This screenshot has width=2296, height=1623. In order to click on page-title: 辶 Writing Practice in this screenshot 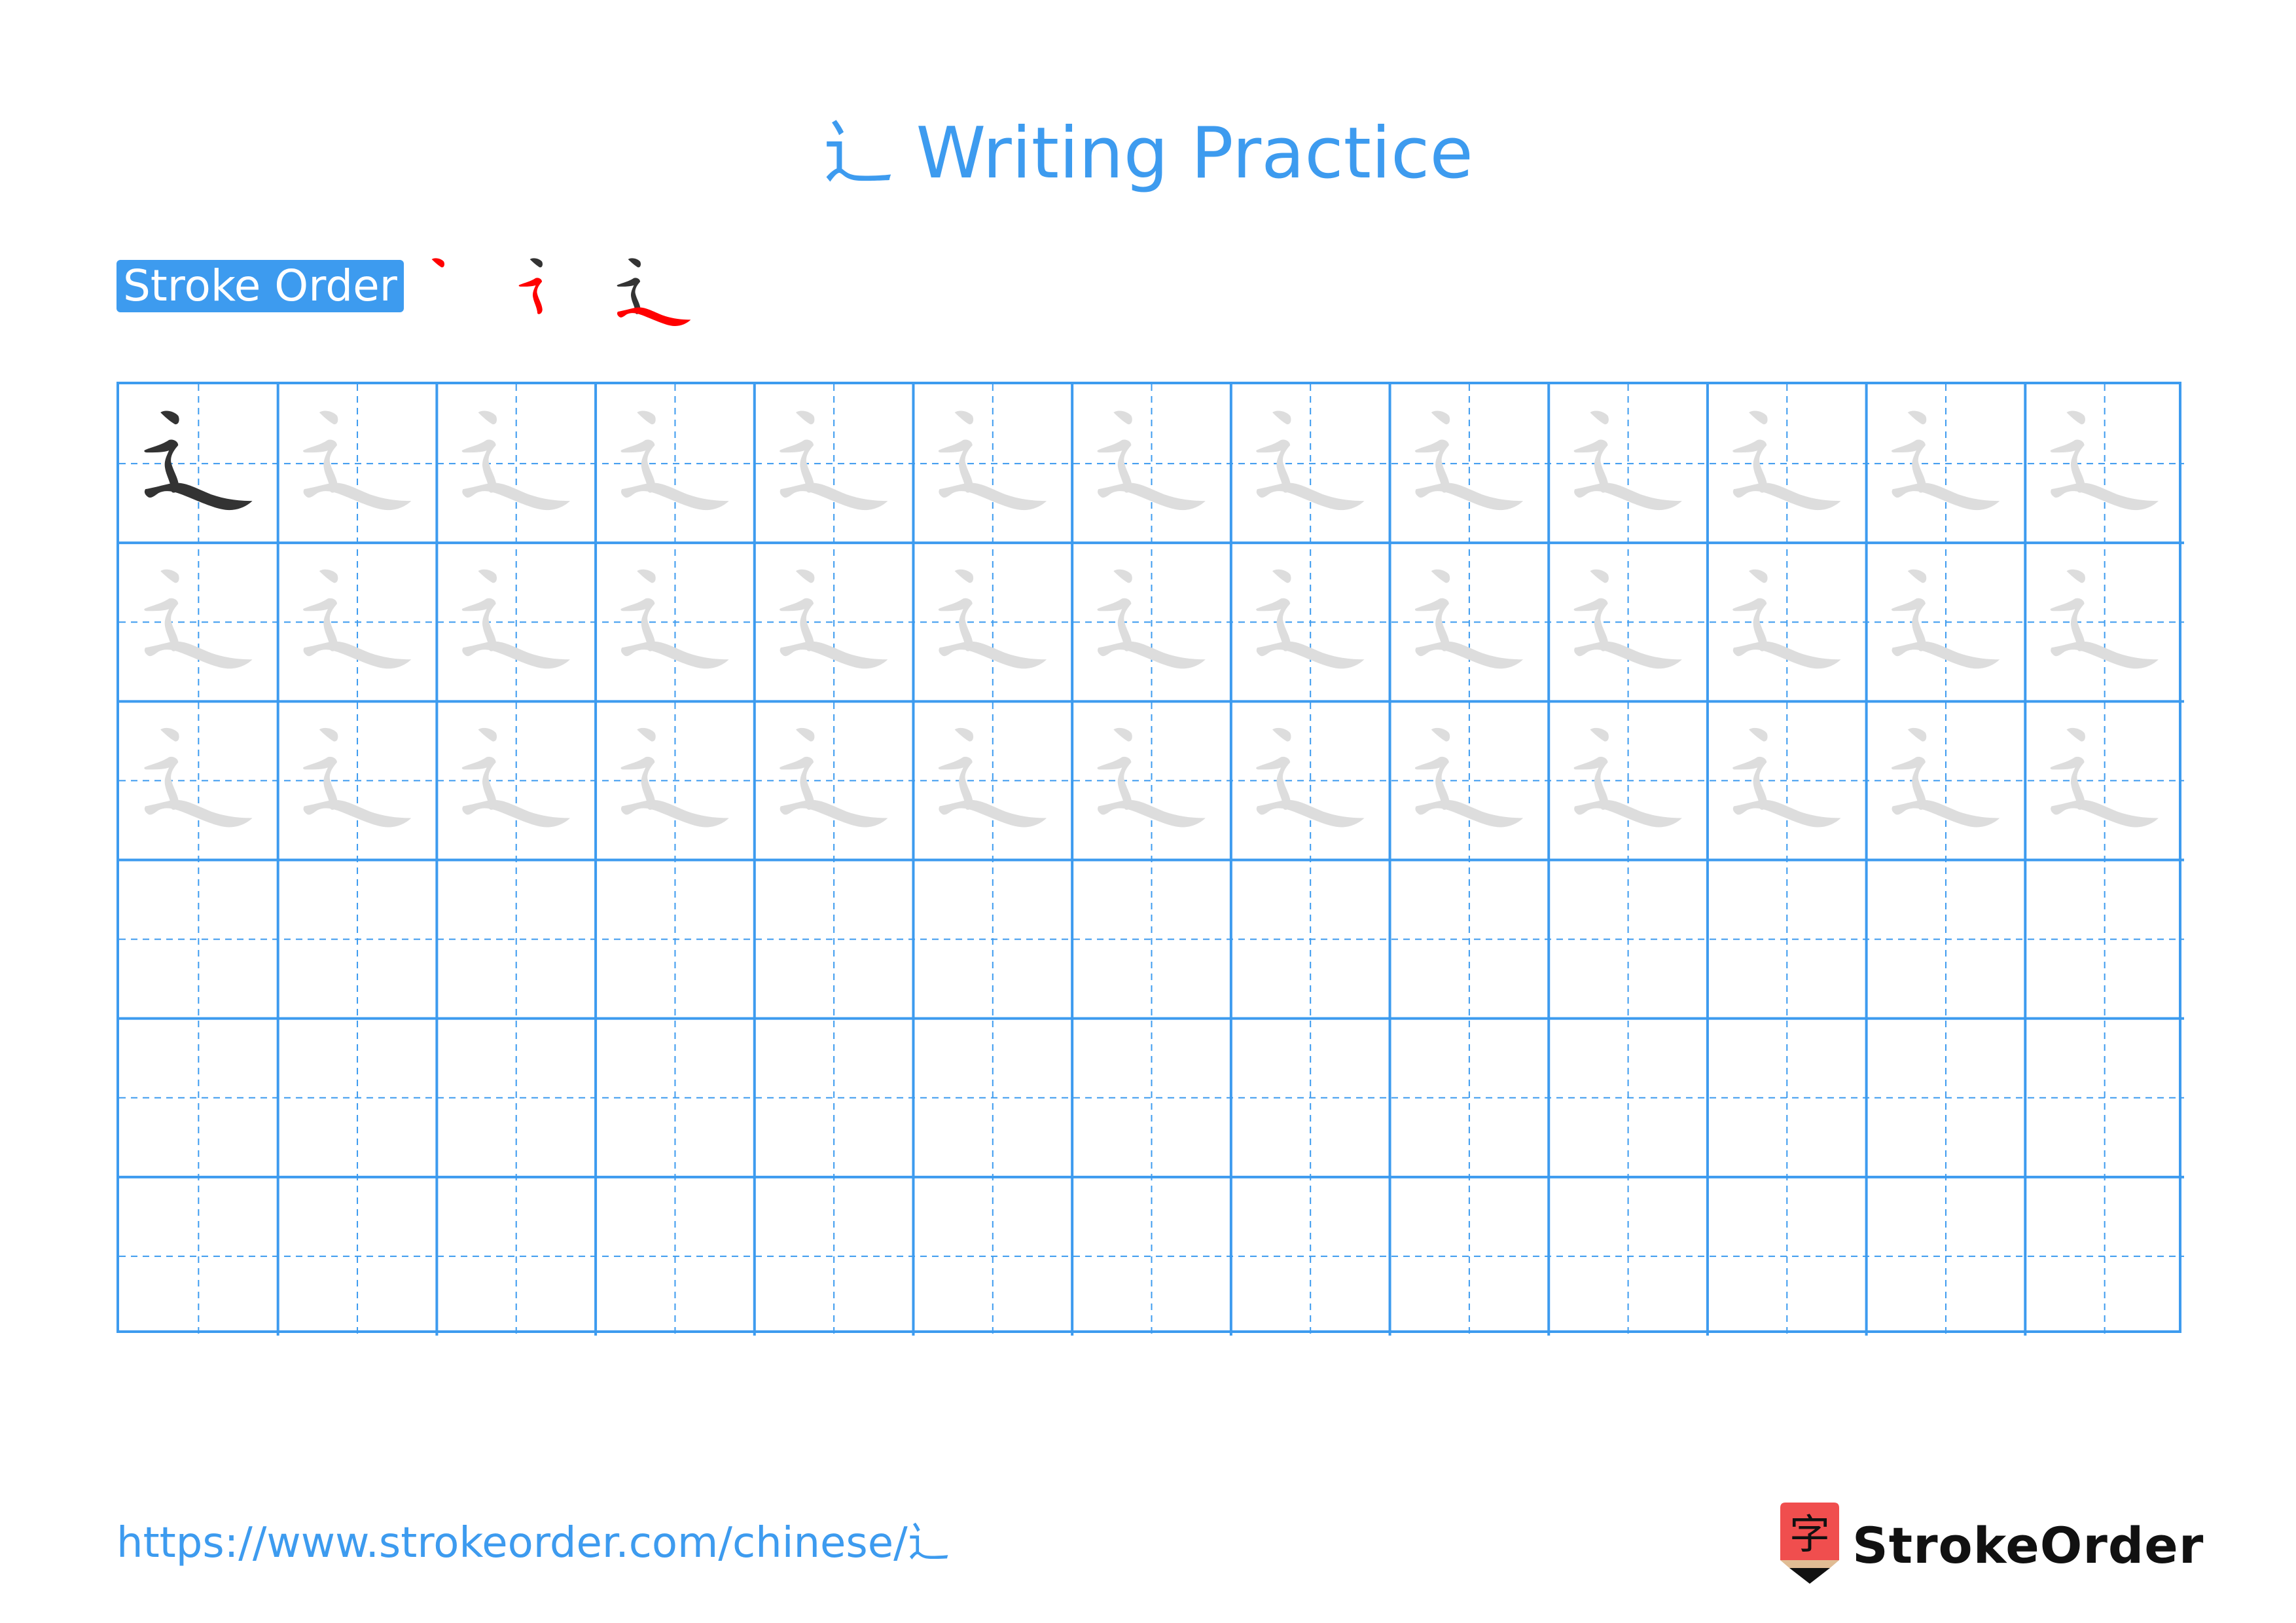, I will do `click(1148, 153)`.